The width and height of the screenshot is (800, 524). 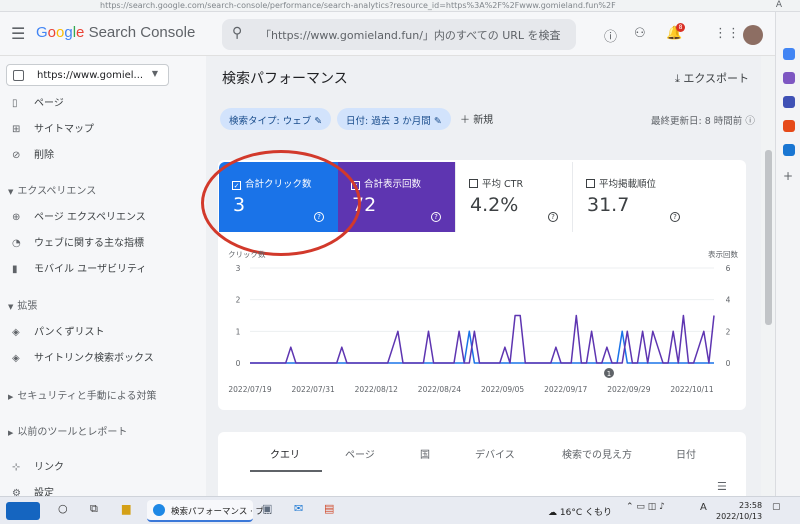 I want to click on sidebar-item-mobile-usability: ▮ モバイル ユーザビリティ, so click(x=79, y=267).